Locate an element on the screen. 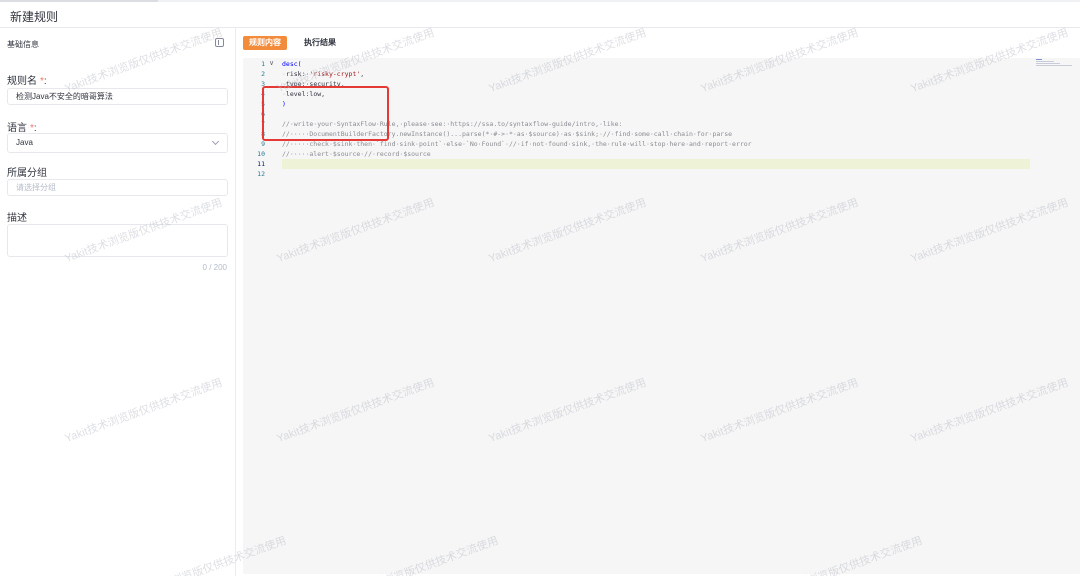 This screenshot has height=576, width=1080. group-select: 请选择分组 is located at coordinates (117, 187).